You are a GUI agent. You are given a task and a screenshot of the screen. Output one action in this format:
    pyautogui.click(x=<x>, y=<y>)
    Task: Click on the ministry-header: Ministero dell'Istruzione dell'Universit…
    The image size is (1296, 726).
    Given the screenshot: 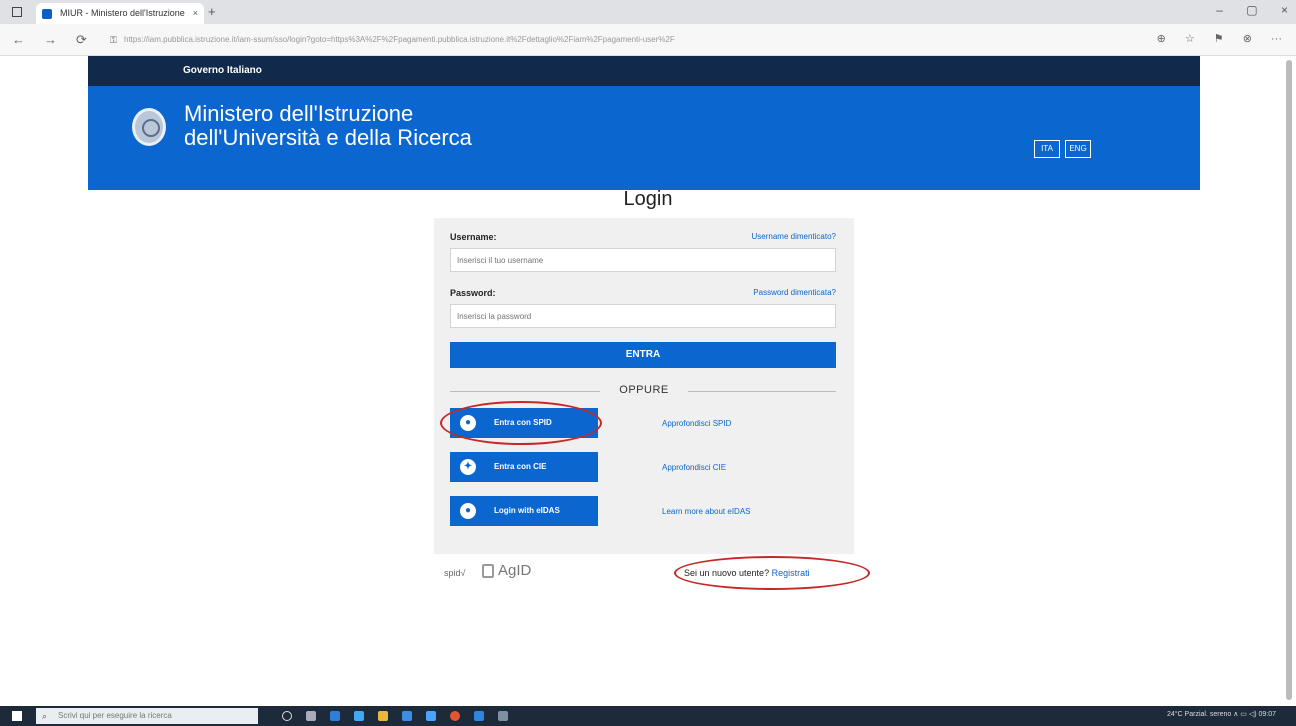 What is the action you would take?
    pyautogui.click(x=644, y=138)
    